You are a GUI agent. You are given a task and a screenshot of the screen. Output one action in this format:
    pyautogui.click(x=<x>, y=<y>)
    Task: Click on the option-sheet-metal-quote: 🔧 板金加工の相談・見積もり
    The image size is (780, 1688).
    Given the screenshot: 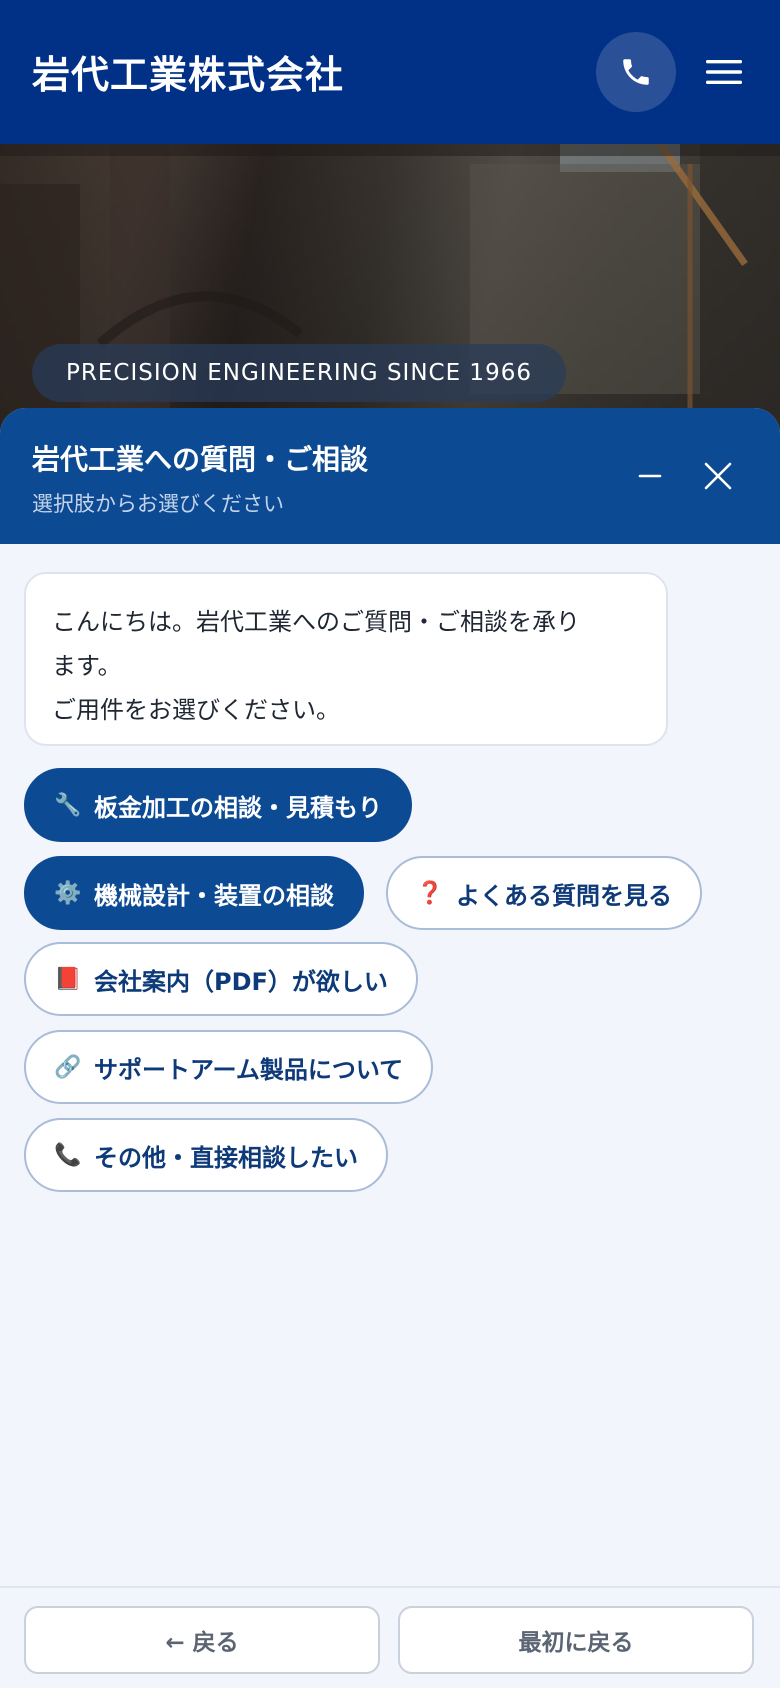 What is the action you would take?
    pyautogui.click(x=218, y=805)
    